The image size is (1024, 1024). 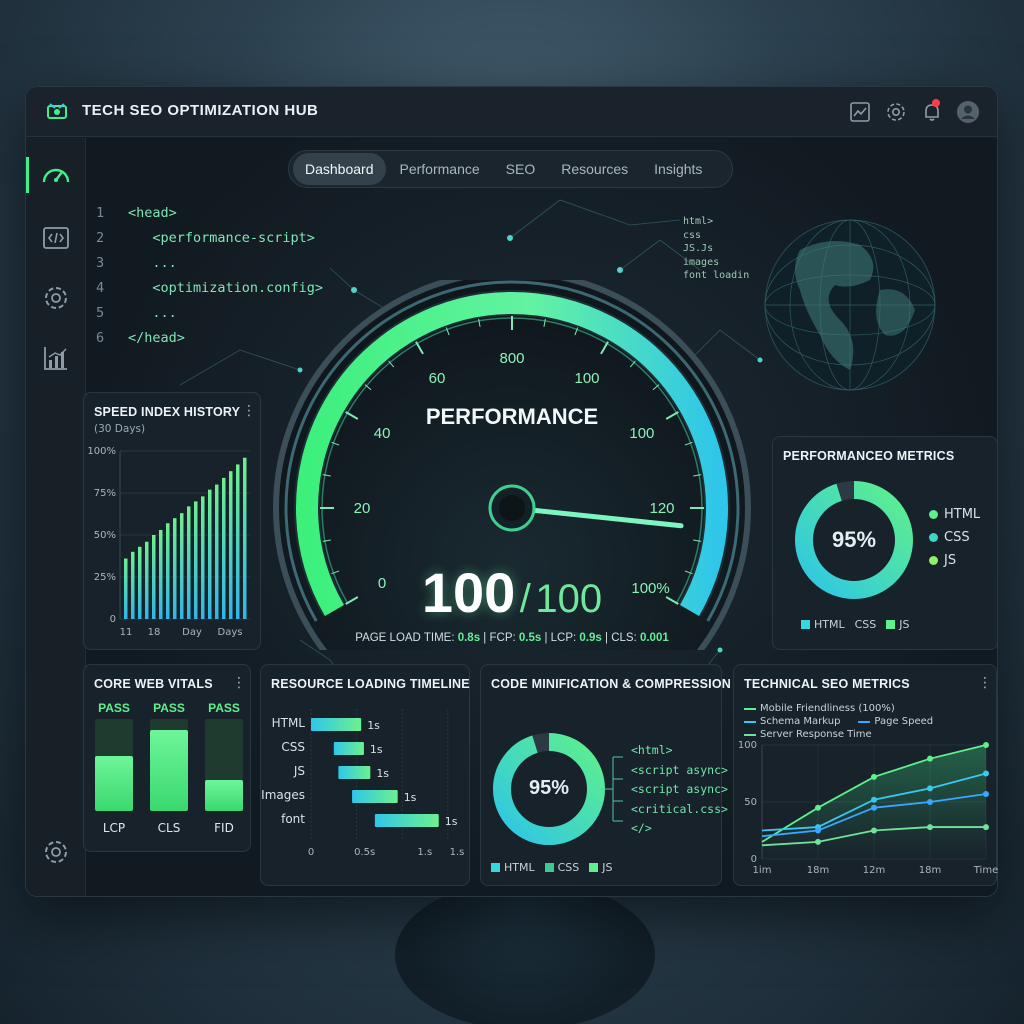 I want to click on x-tick-label: 12m, so click(x=874, y=870).